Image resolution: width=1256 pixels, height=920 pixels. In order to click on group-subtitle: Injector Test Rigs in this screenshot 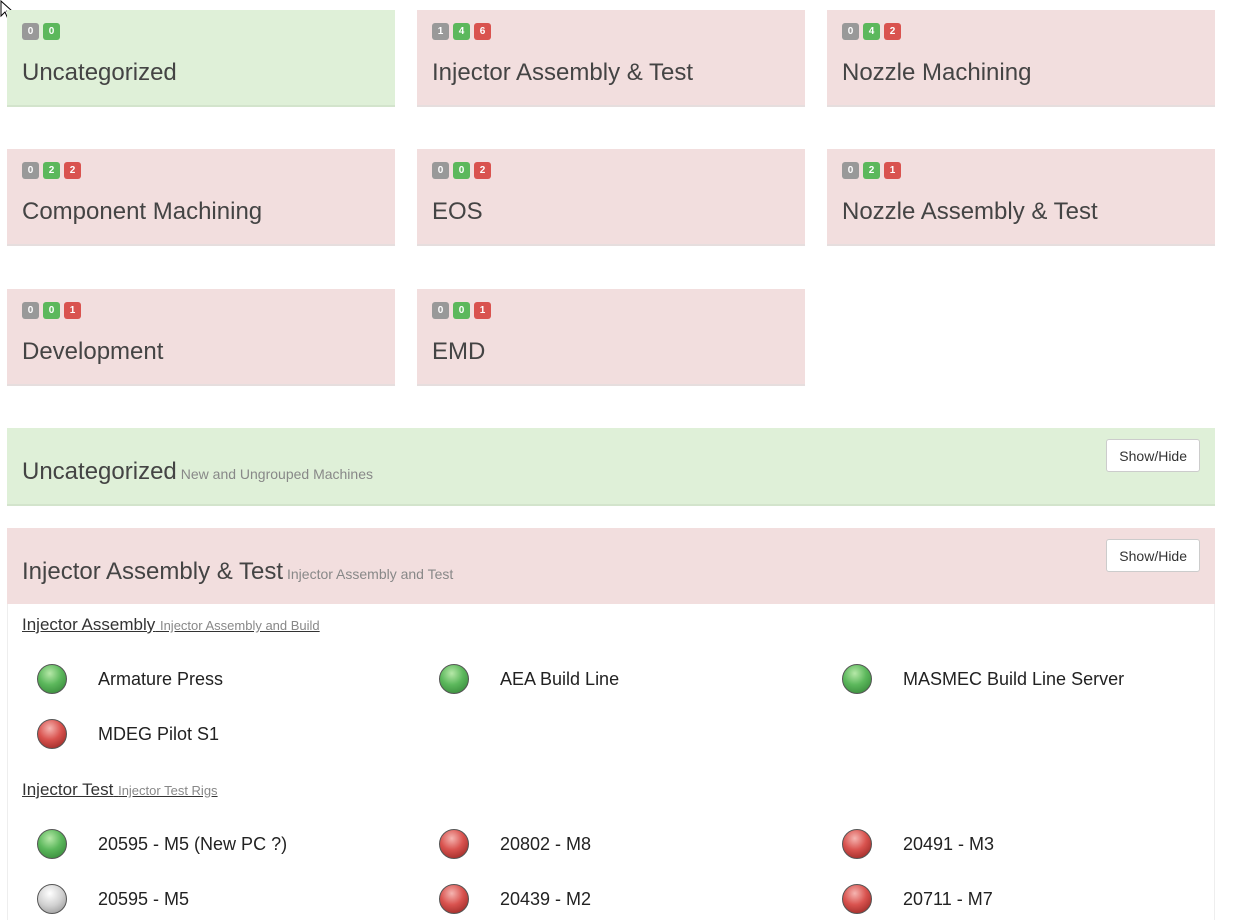, I will do `click(168, 790)`.